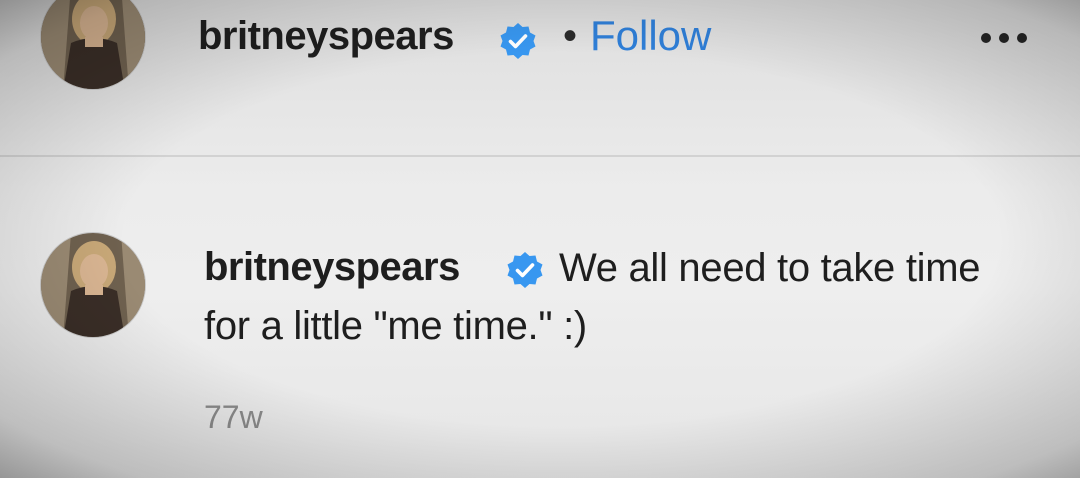  What do you see at coordinates (326, 36) in the screenshot?
I see `header-username: britneyspears` at bounding box center [326, 36].